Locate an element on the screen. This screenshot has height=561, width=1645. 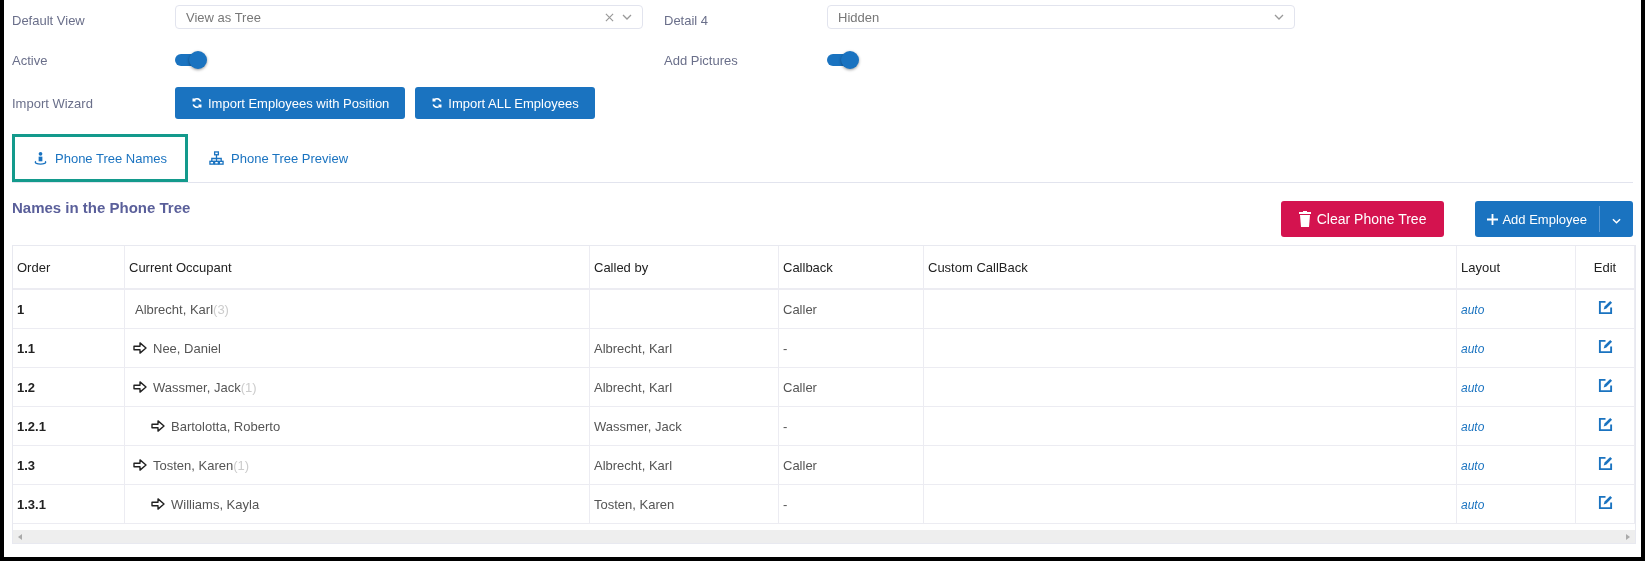
hierarchy-icon is located at coordinates (216, 158).